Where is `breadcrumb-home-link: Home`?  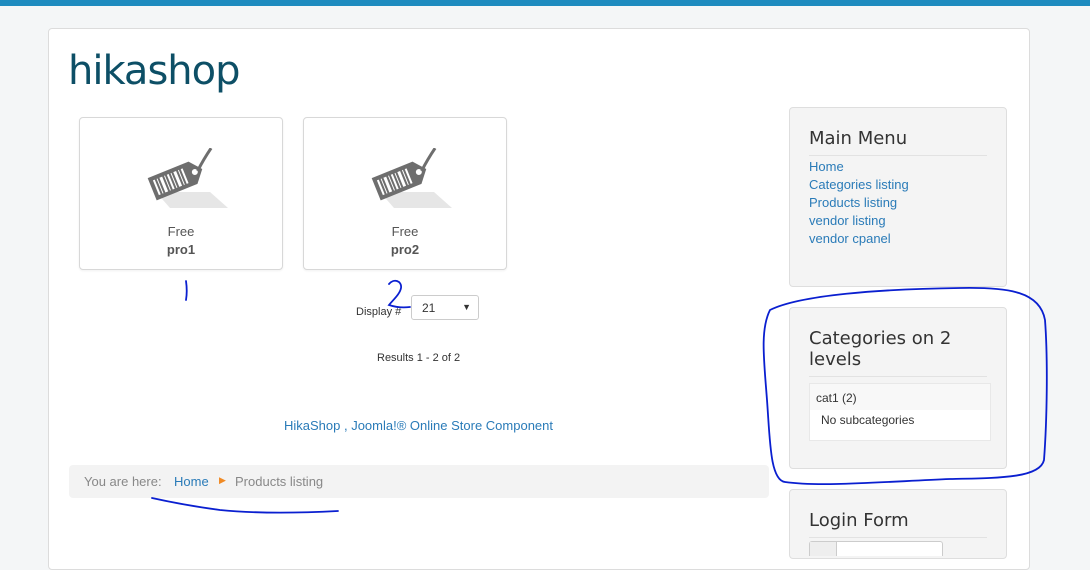 breadcrumb-home-link: Home is located at coordinates (191, 481).